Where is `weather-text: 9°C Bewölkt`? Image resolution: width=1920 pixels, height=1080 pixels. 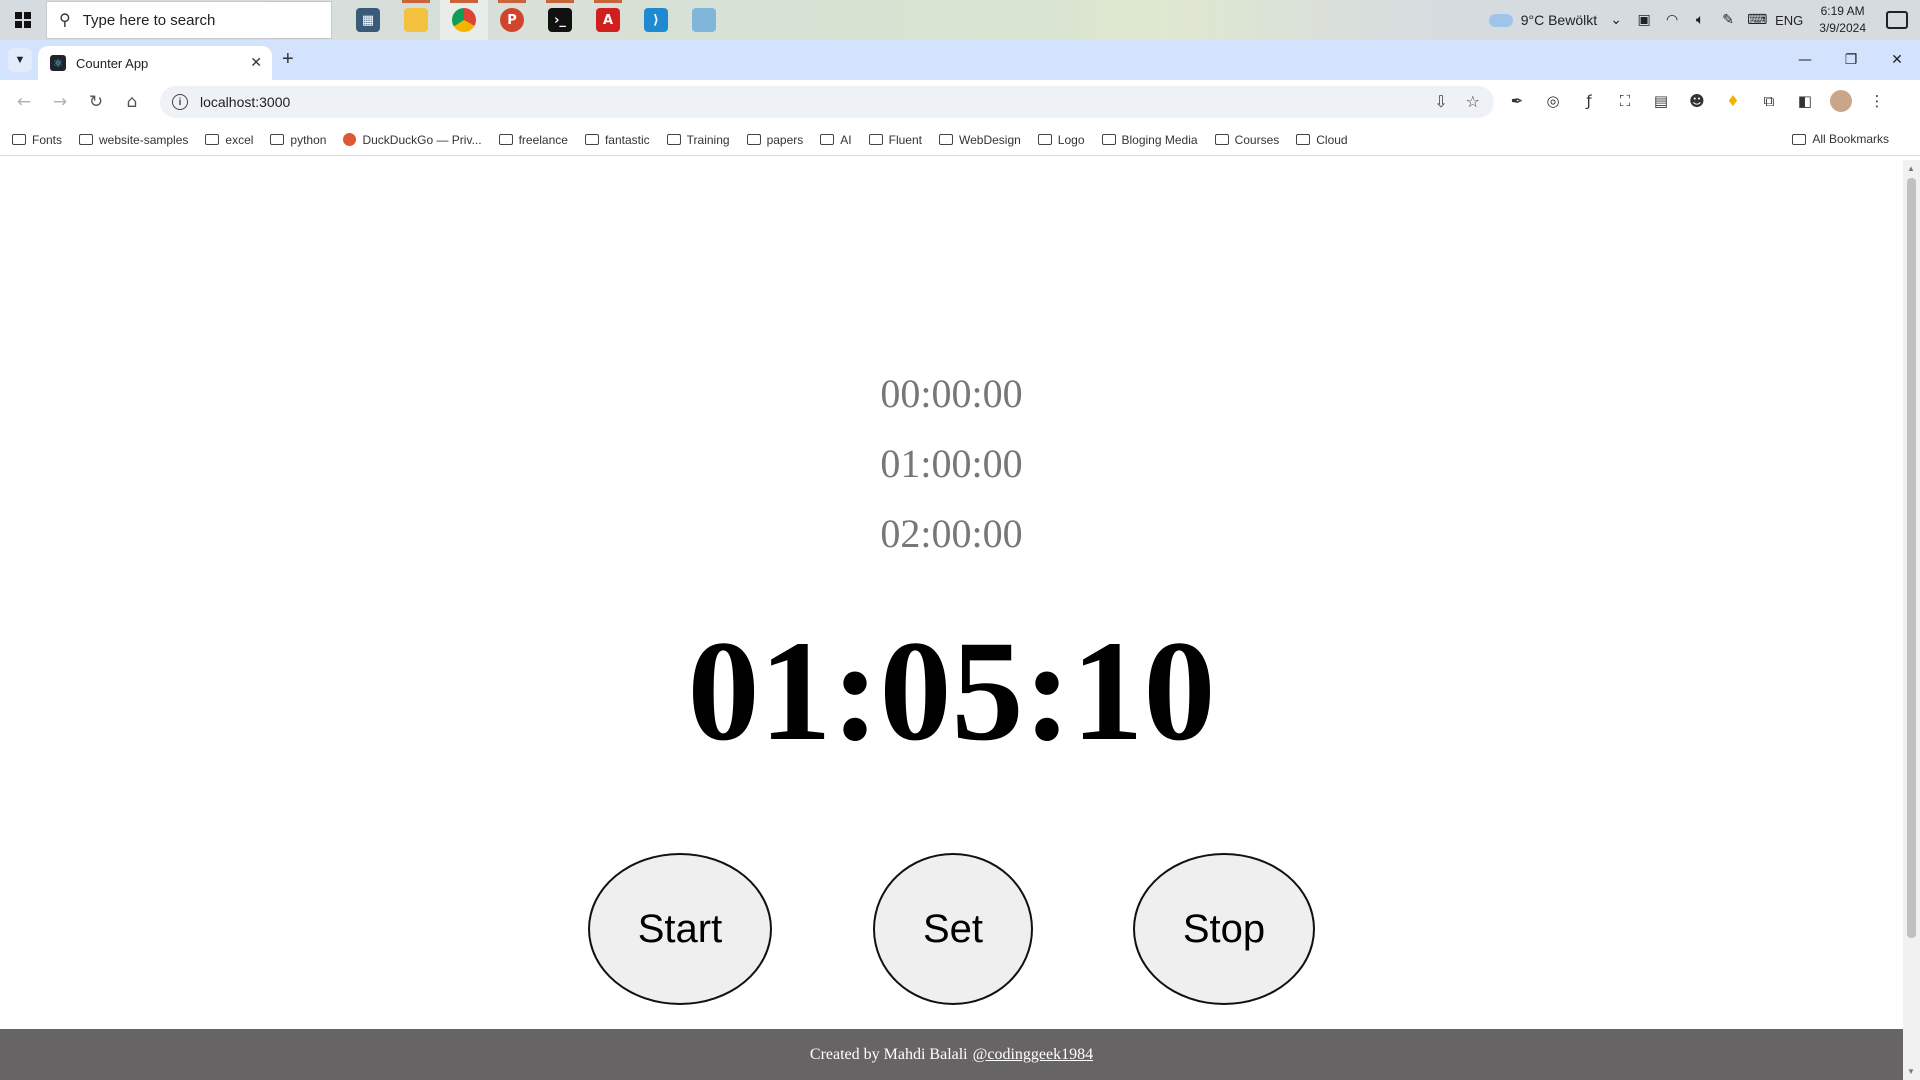 weather-text: 9°C Bewölkt is located at coordinates (1559, 20).